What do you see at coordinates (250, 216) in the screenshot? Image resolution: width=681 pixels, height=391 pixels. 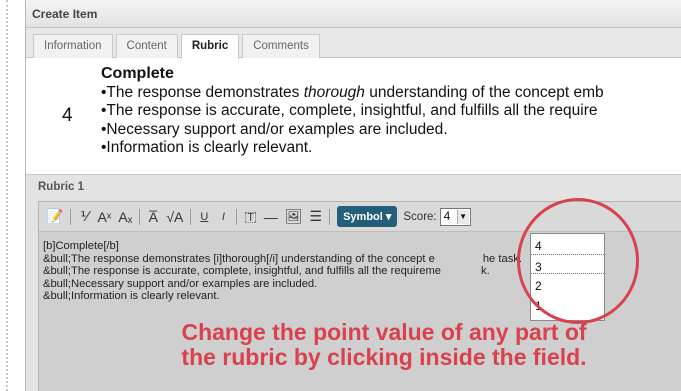 I see `text-box-icon: 🇹` at bounding box center [250, 216].